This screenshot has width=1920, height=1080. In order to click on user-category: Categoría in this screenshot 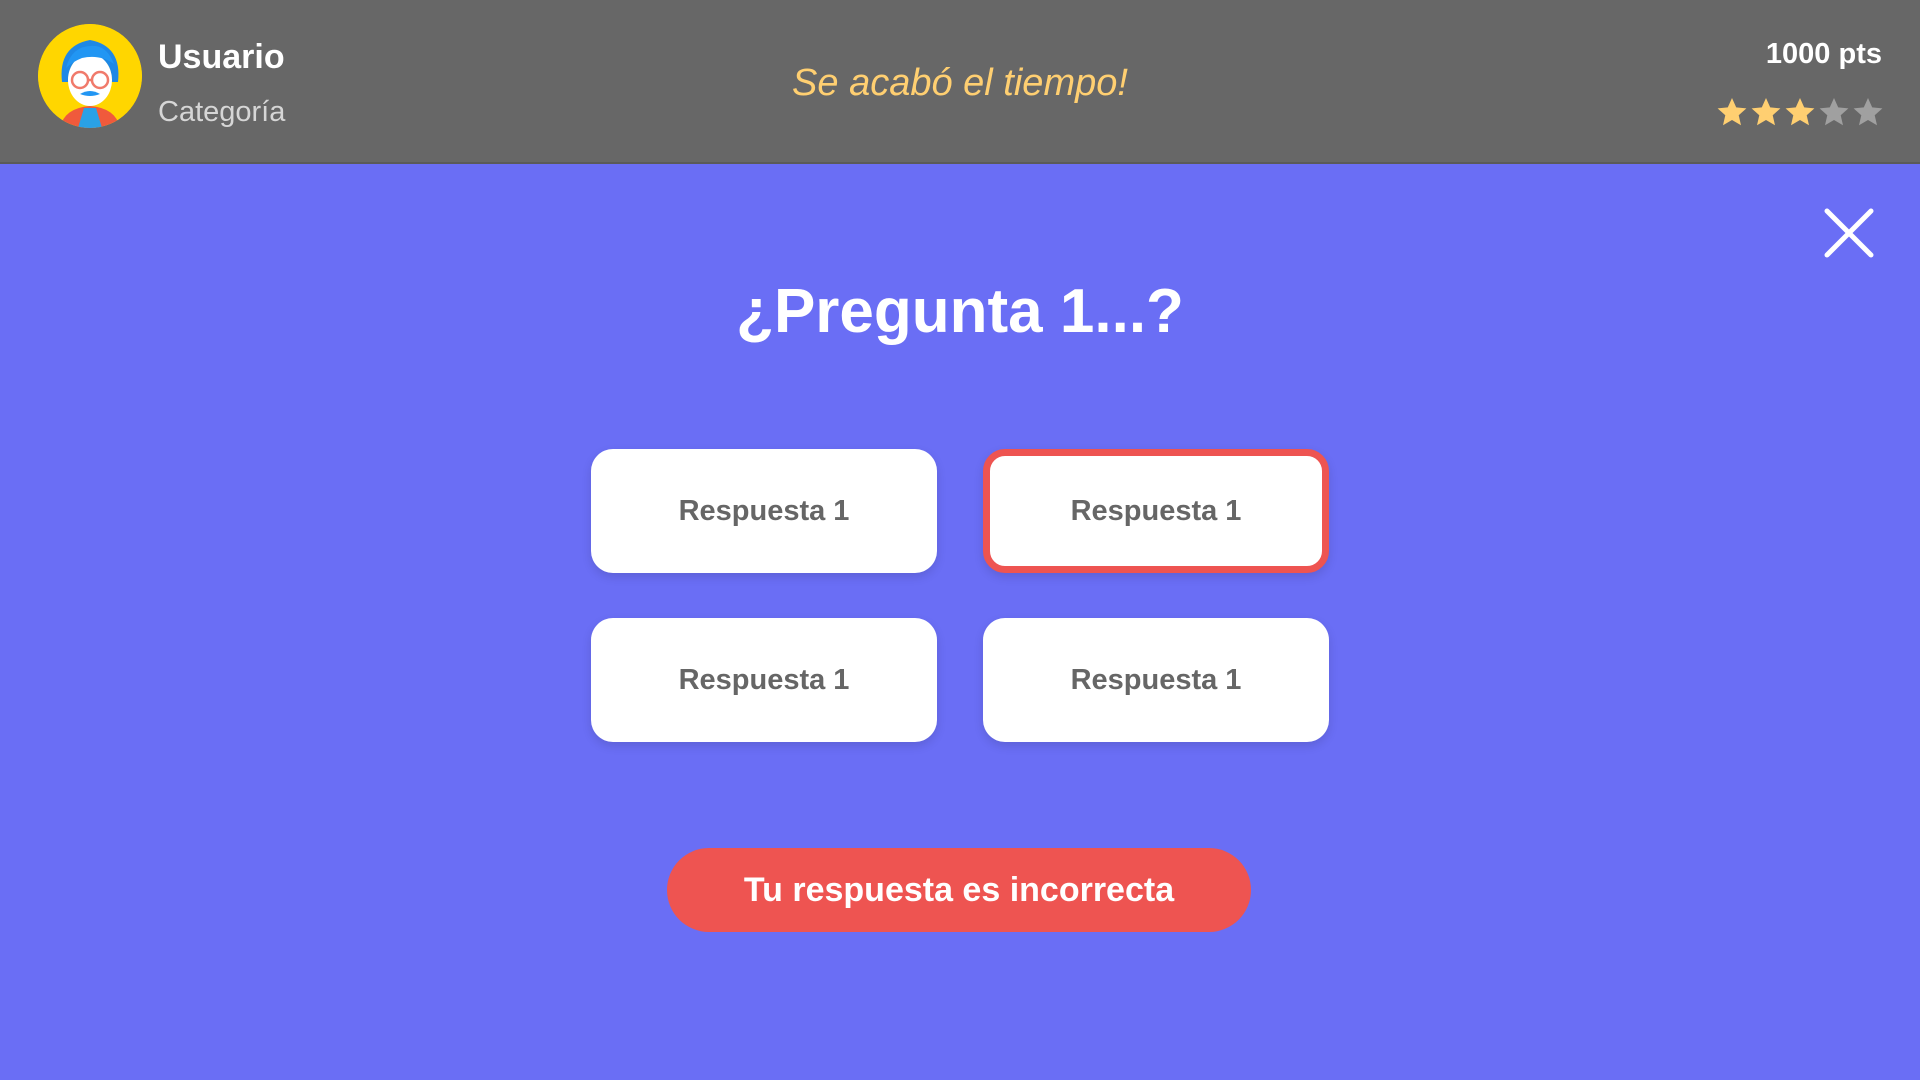, I will do `click(222, 112)`.